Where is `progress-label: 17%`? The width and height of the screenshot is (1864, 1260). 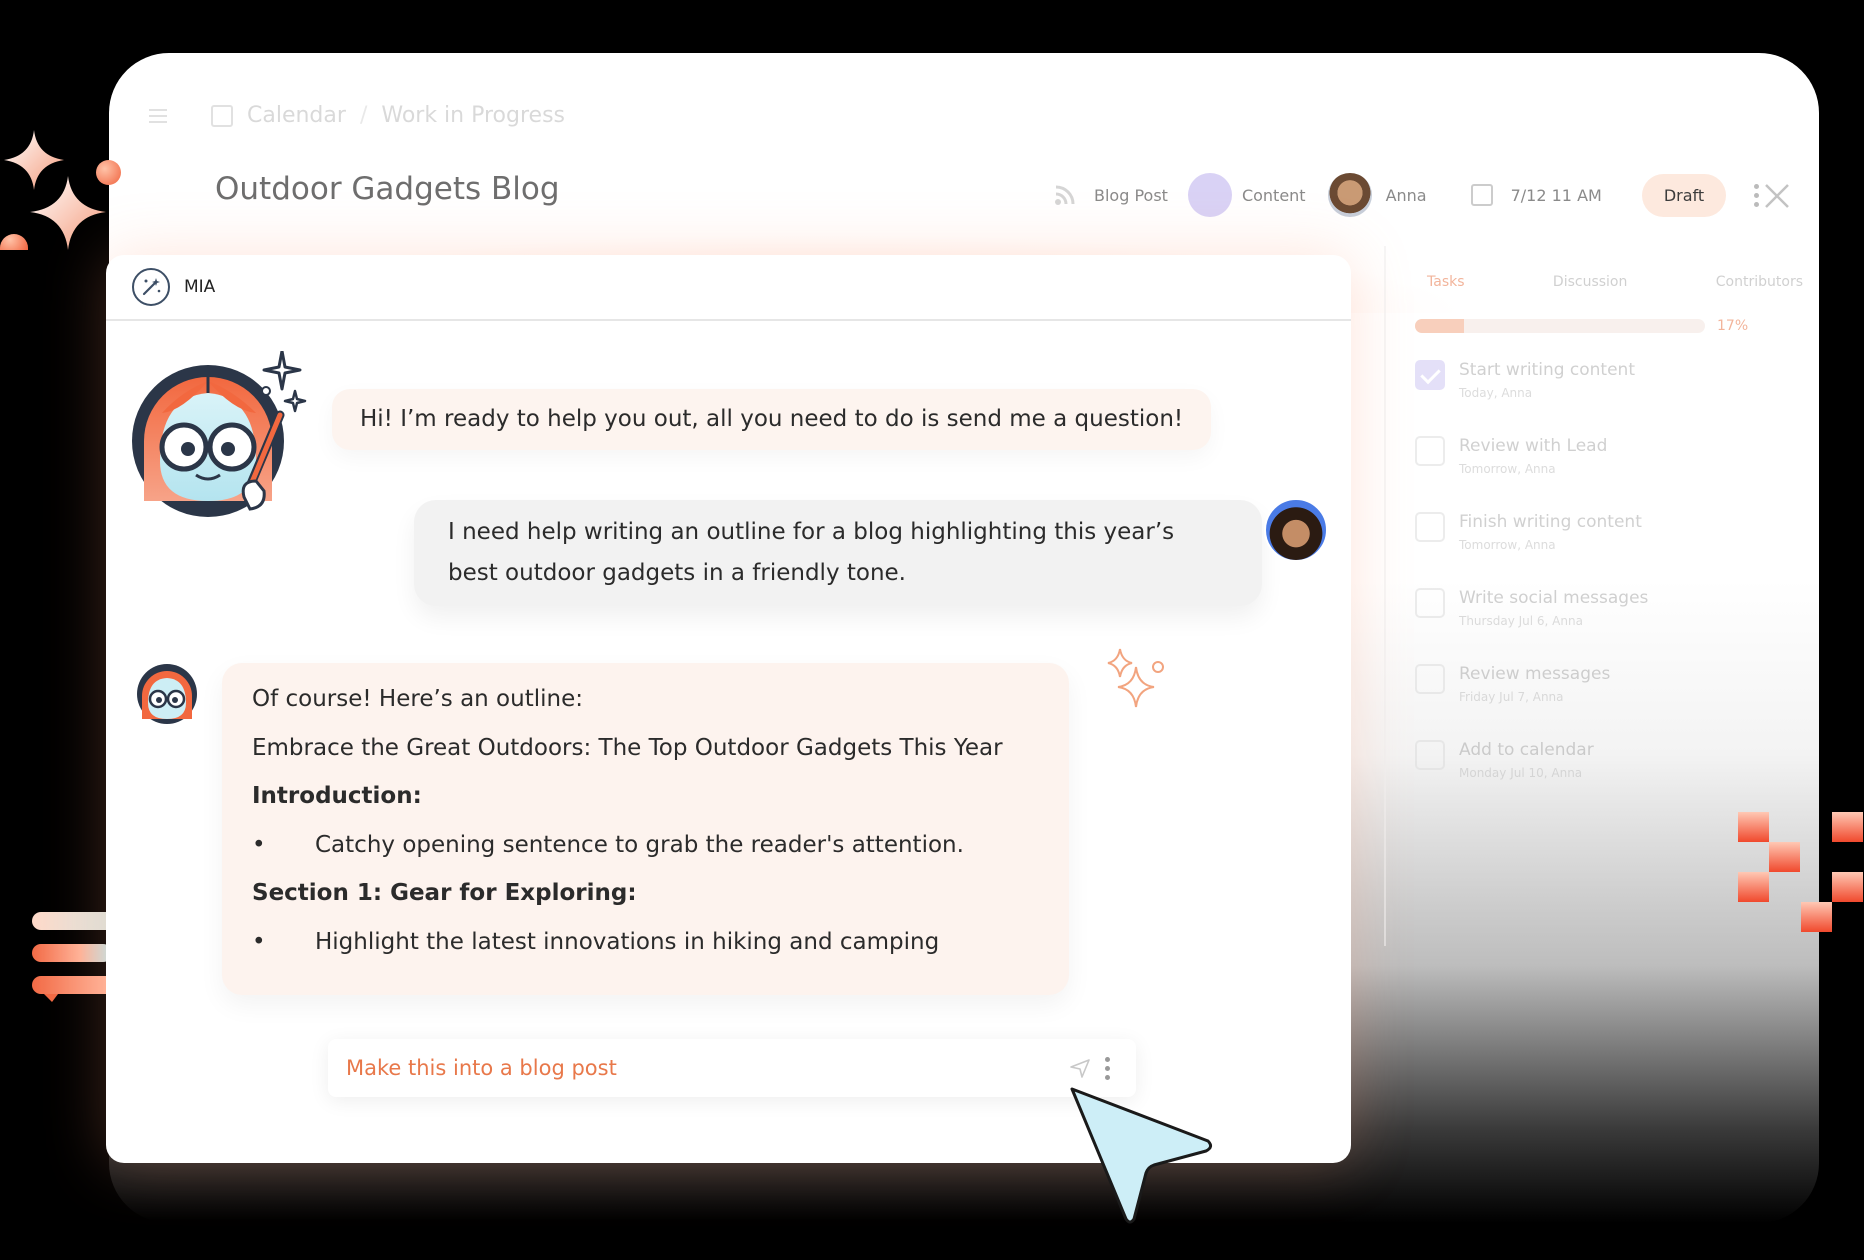
progress-label: 17% is located at coordinates (1733, 326).